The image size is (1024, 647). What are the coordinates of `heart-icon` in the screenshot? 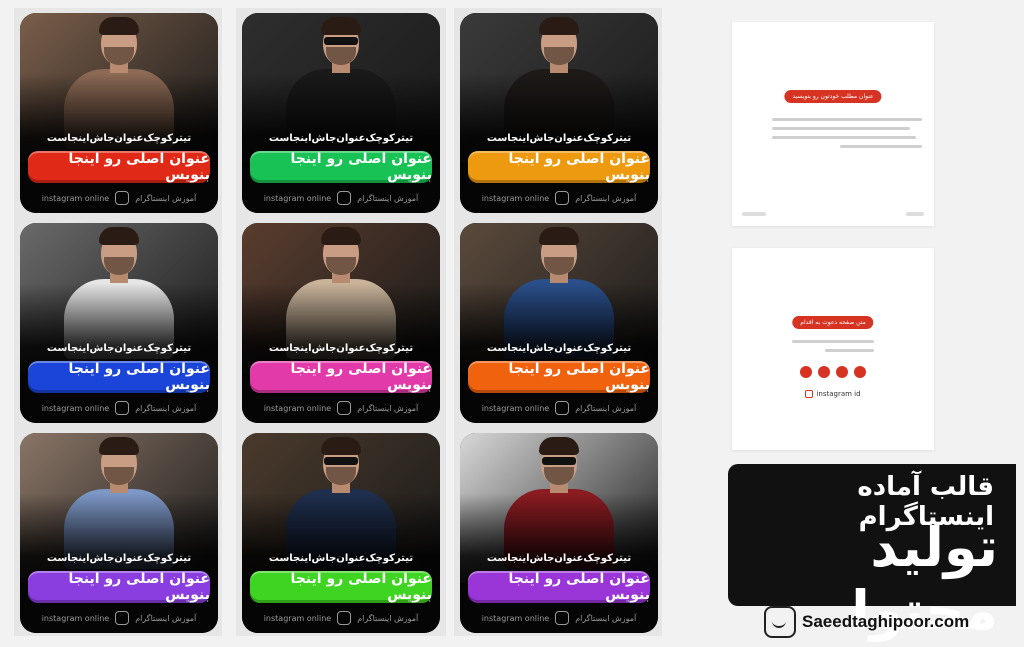 It's located at (806, 372).